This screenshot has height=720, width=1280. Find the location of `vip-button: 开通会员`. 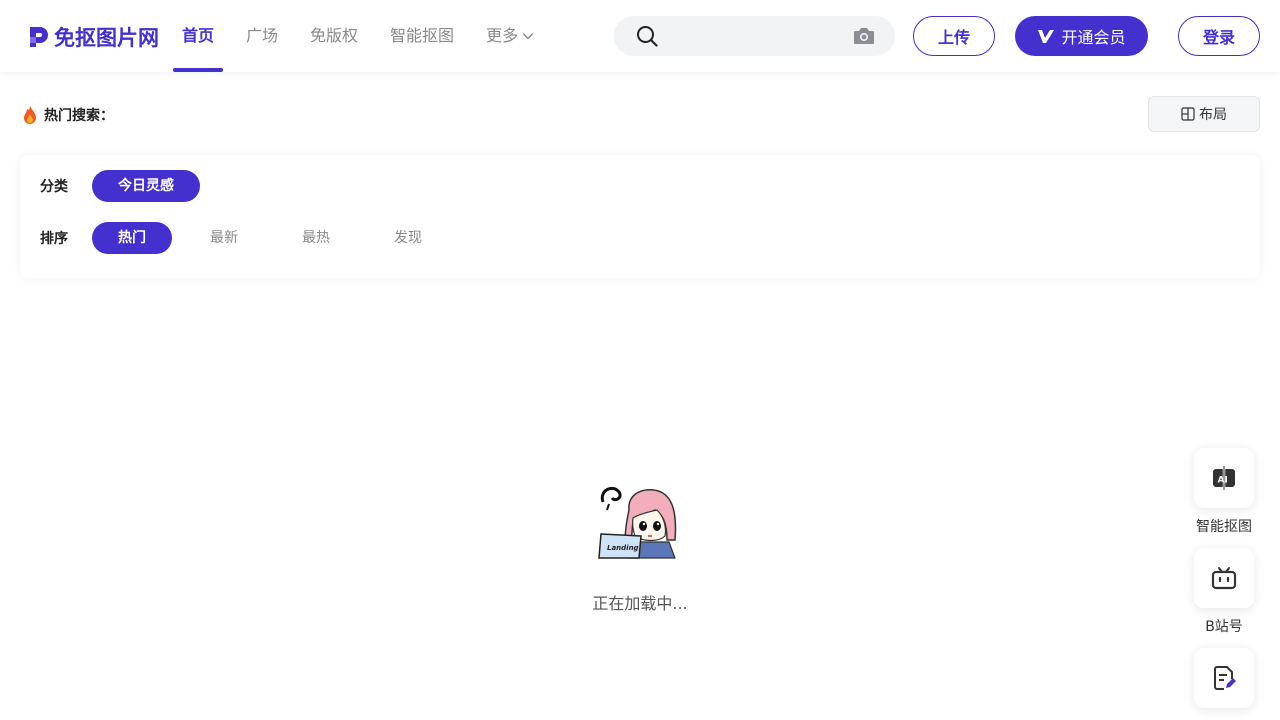

vip-button: 开通会员 is located at coordinates (1081, 36).